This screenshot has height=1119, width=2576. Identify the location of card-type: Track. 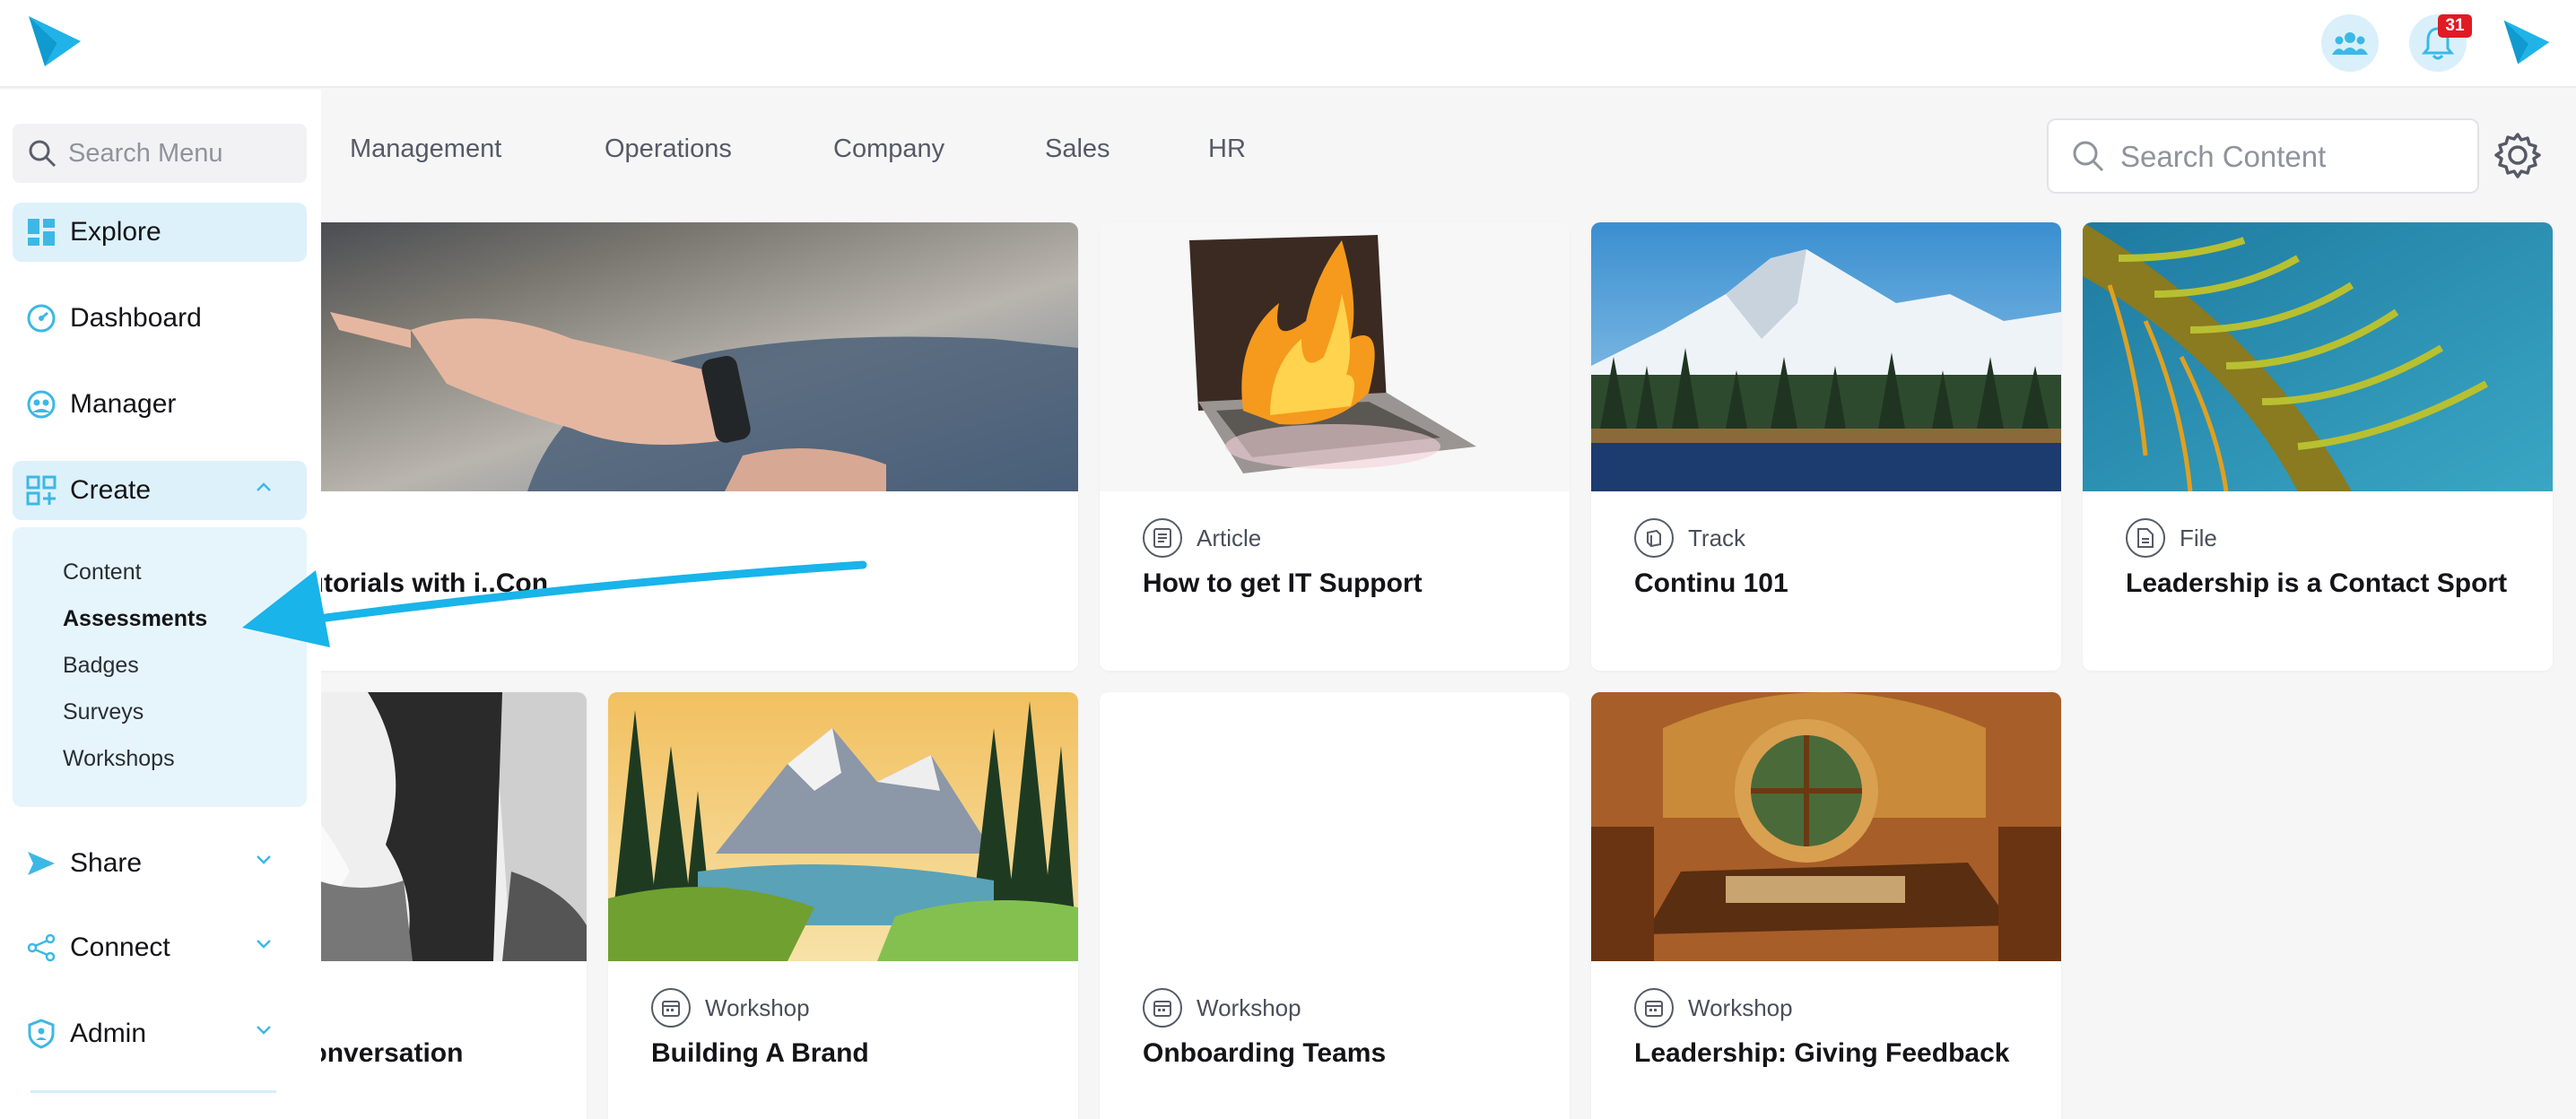
(1689, 538).